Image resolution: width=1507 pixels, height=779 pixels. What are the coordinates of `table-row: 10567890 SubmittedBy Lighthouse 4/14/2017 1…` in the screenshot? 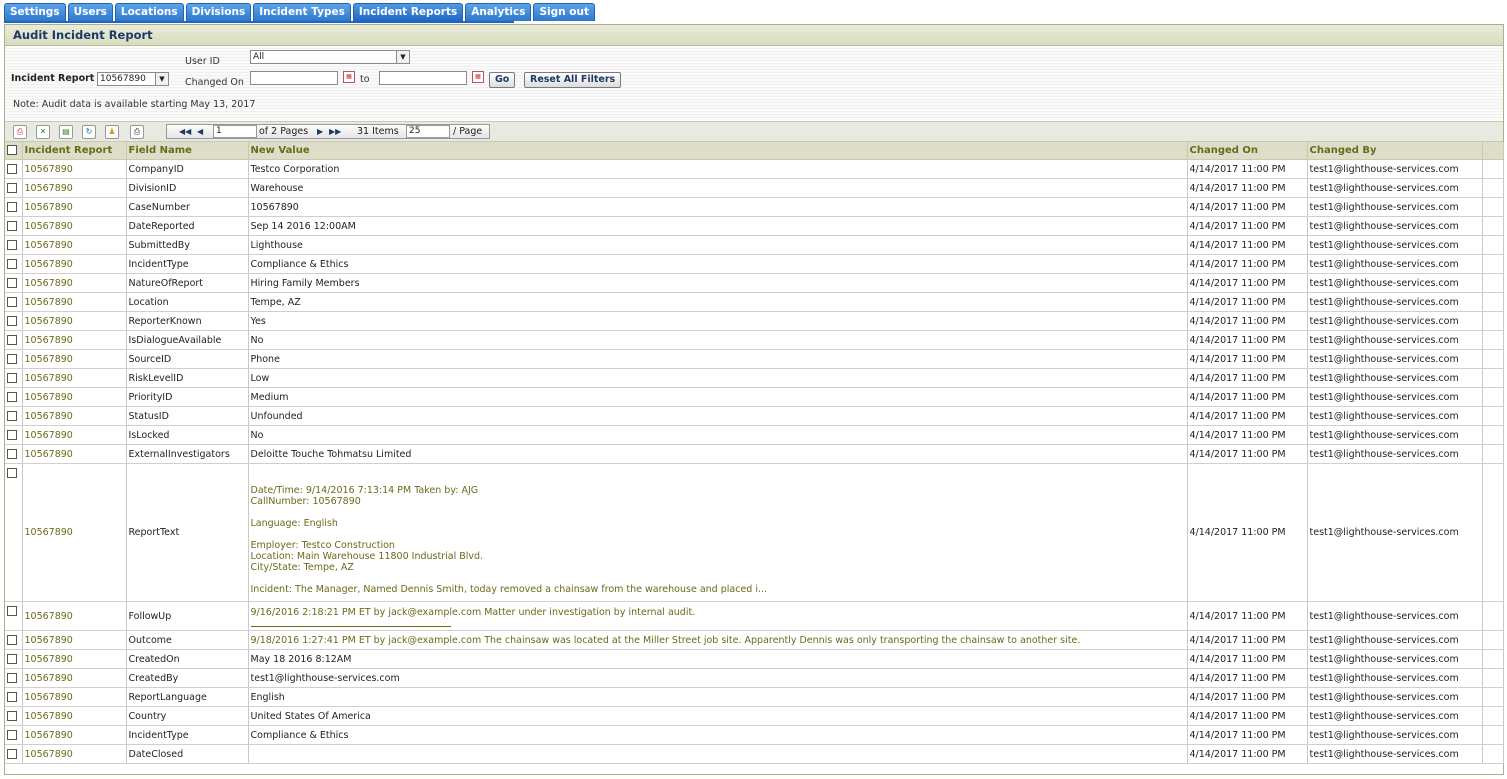 It's located at (754, 245).